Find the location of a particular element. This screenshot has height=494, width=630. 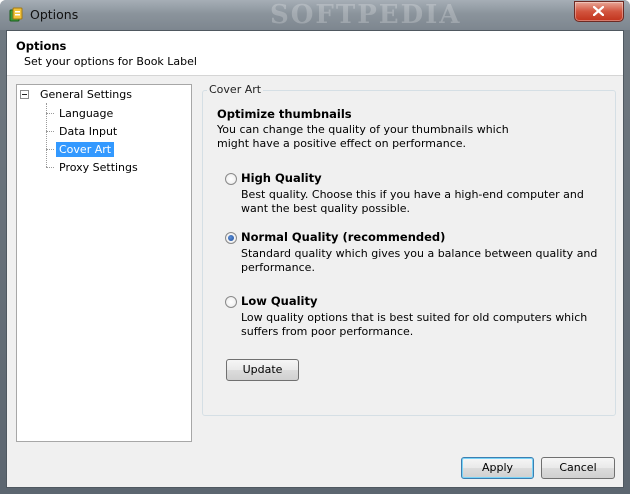

dialog-footer: Apply Cancel is located at coordinates (315, 465).